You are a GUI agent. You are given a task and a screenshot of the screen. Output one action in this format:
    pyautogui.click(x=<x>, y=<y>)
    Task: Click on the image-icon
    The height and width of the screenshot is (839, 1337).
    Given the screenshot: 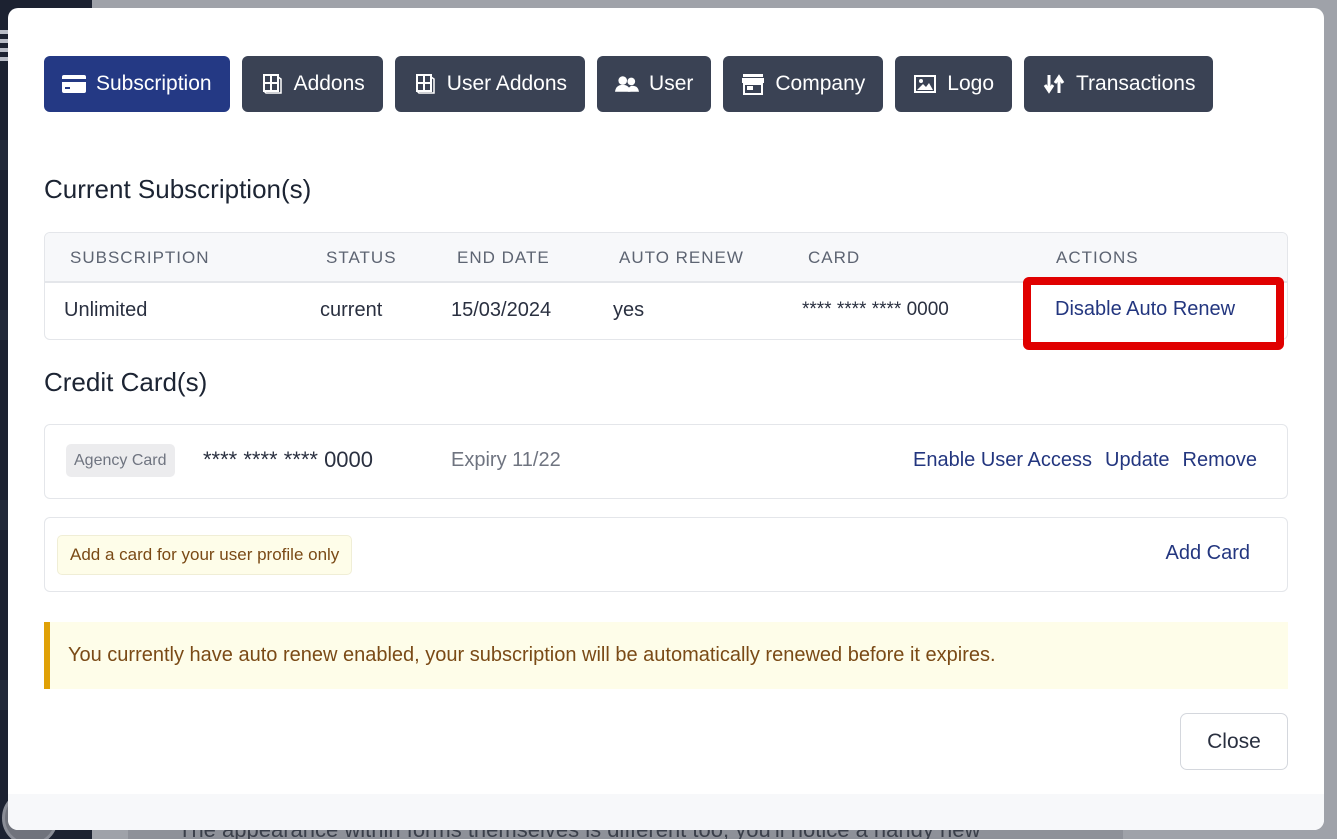 What is the action you would take?
    pyautogui.click(x=925, y=84)
    